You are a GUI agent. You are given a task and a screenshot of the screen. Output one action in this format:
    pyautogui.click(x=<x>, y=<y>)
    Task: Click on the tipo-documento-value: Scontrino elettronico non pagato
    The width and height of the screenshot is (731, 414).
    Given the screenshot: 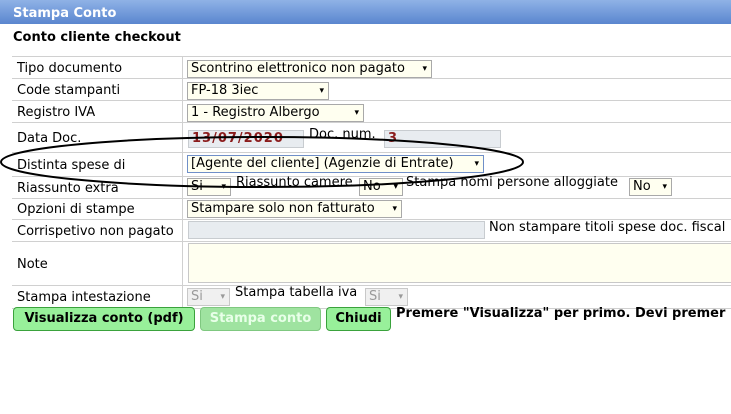 What is the action you would take?
    pyautogui.click(x=298, y=68)
    